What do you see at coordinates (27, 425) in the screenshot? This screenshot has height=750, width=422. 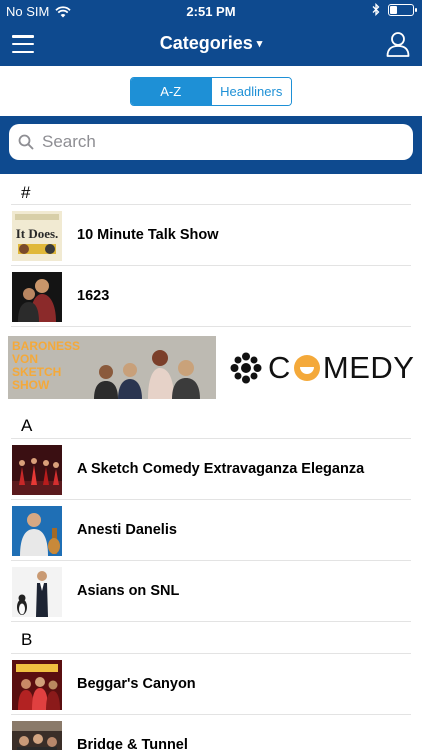 I see `section-header-a: A` at bounding box center [27, 425].